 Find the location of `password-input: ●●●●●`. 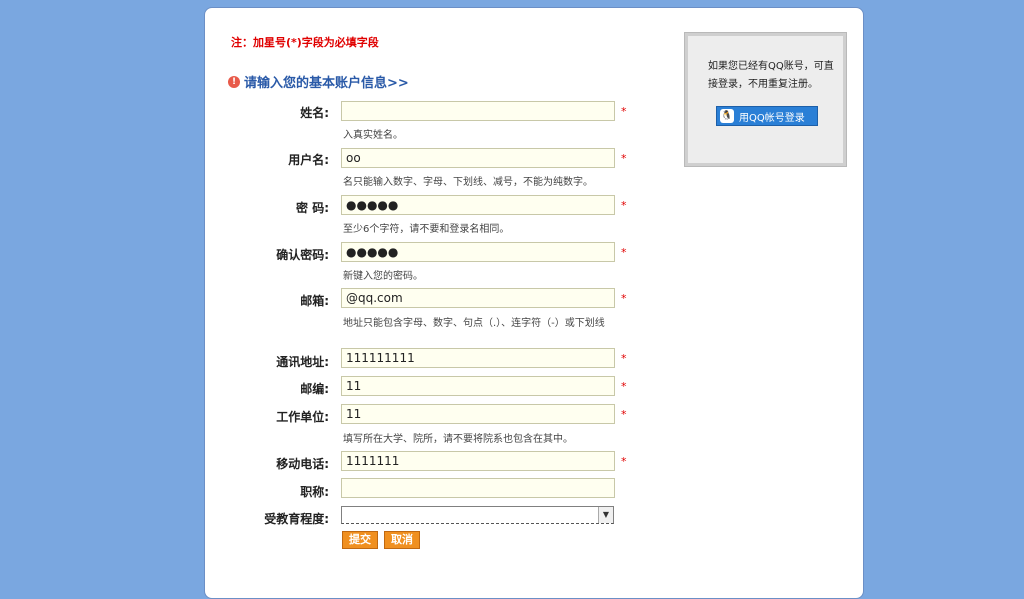

password-input: ●●●●● is located at coordinates (478, 205).